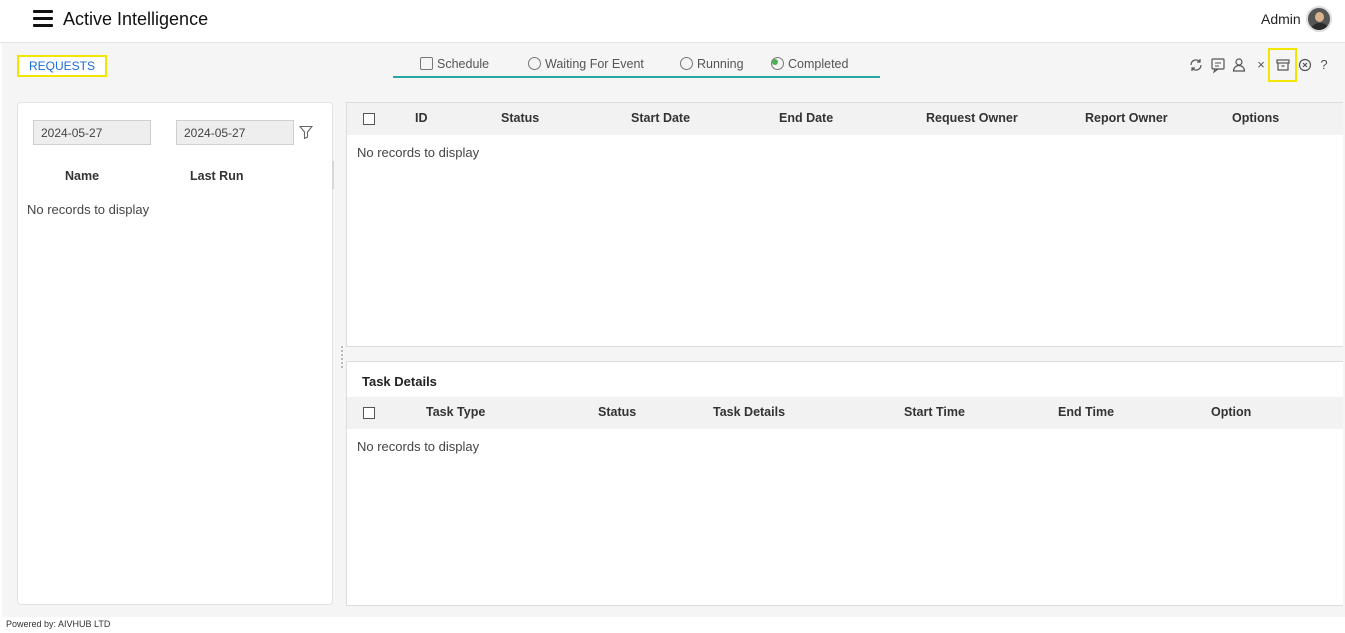 This screenshot has height=633, width=1345. What do you see at coordinates (1282, 65) in the screenshot?
I see `archive-highlight` at bounding box center [1282, 65].